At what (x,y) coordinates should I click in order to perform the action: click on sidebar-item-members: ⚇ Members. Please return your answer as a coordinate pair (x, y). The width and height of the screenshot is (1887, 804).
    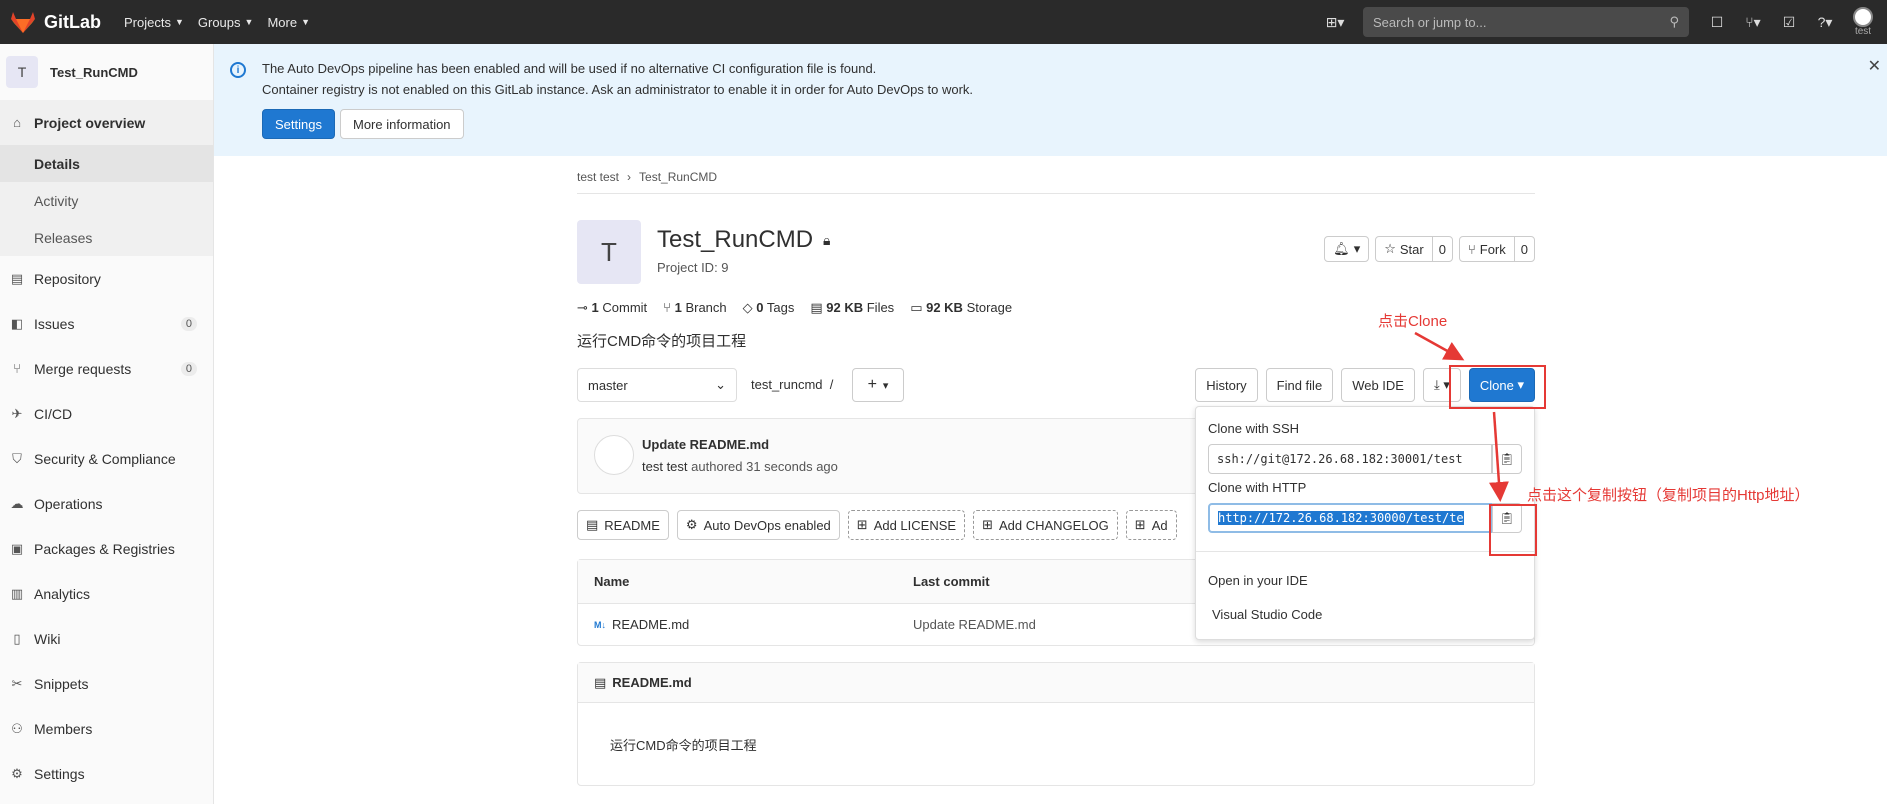
    Looking at the image, I should click on (106, 728).